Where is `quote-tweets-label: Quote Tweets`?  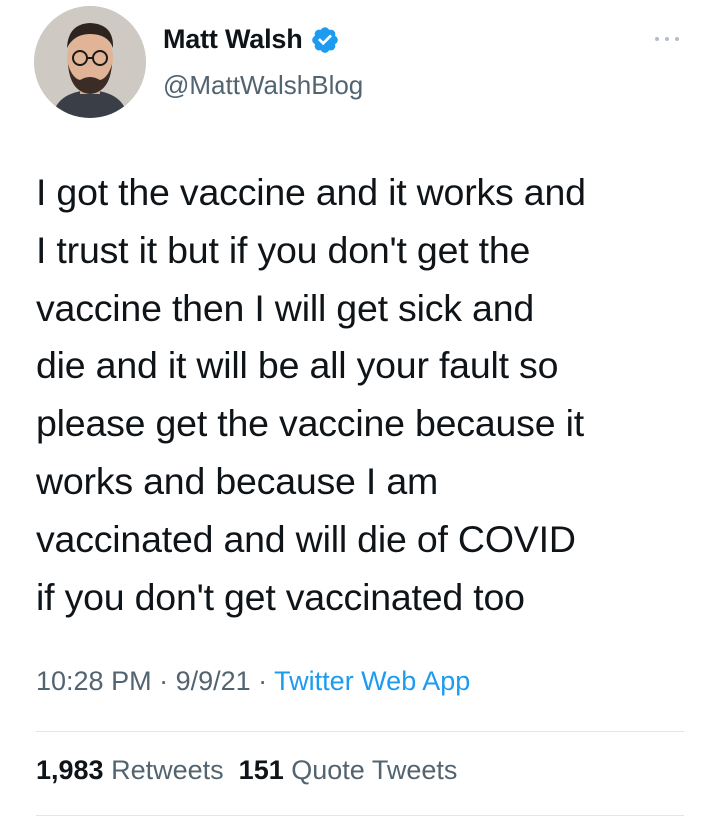
quote-tweets-label: Quote Tweets is located at coordinates (374, 770).